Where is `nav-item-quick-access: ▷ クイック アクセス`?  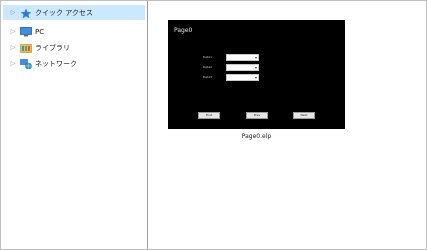 nav-item-quick-access: ▷ クイック アクセス is located at coordinates (74, 12).